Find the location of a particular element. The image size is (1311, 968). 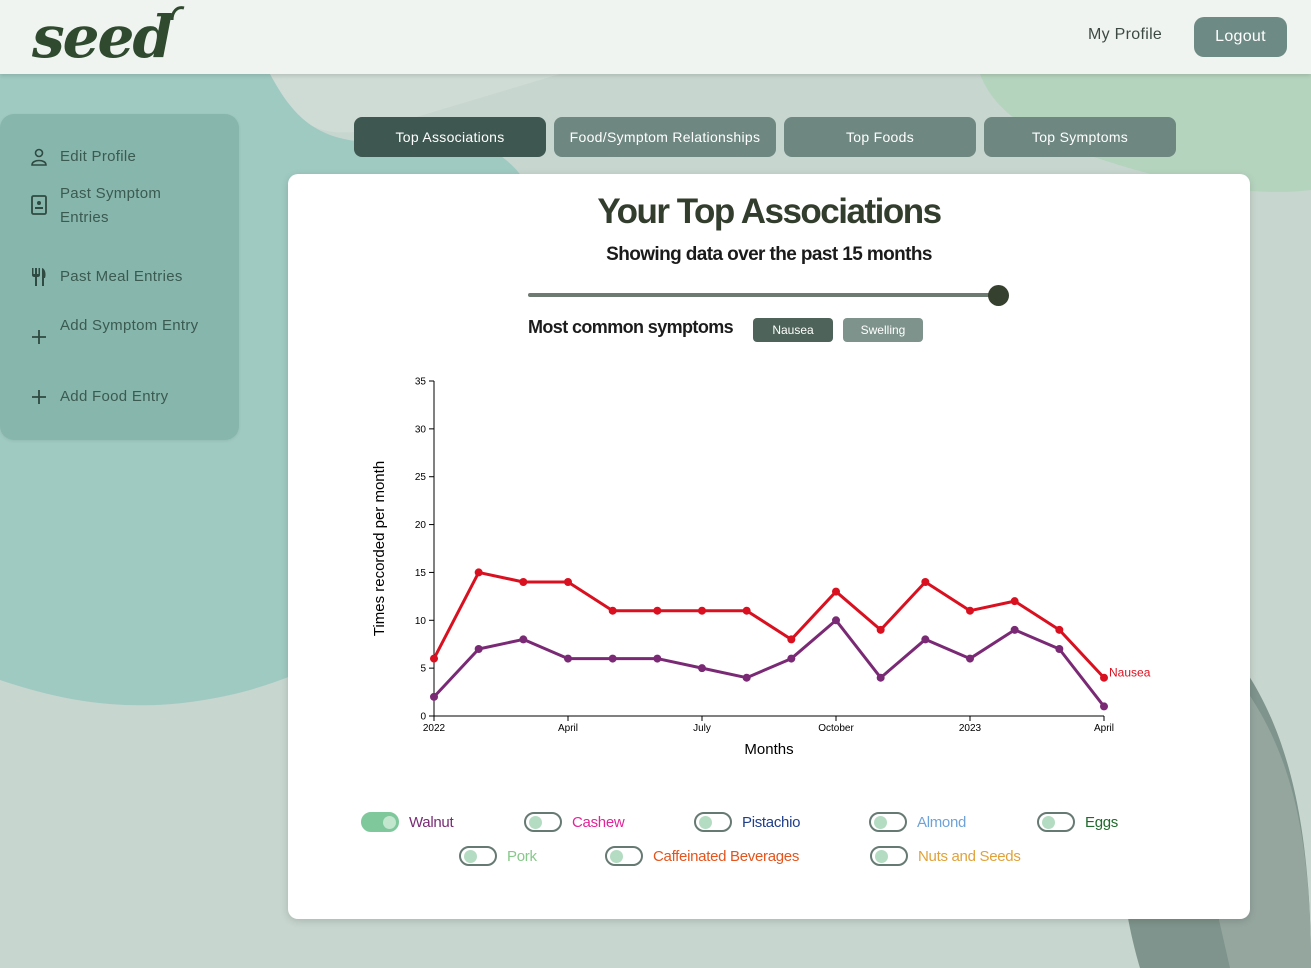

legend-item-pork: Pork is located at coordinates (498, 856).